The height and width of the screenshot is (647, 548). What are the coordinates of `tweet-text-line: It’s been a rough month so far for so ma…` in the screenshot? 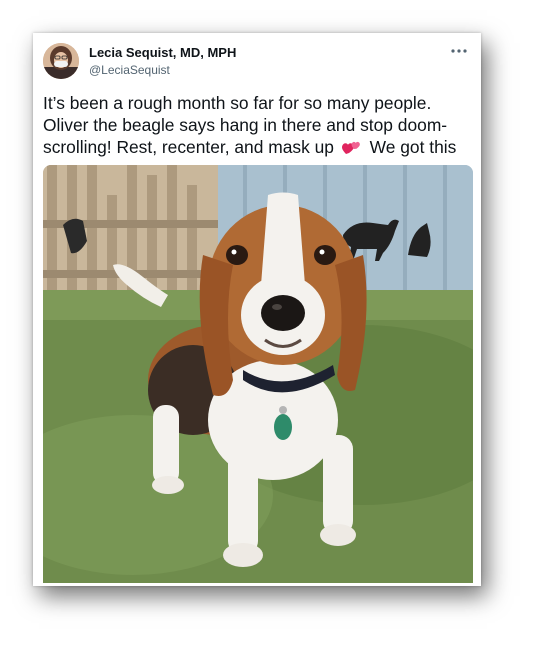 It's located at (237, 103).